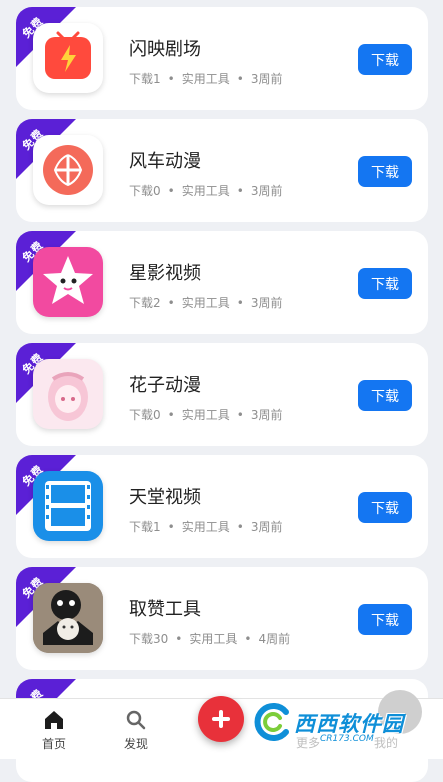  Describe the element at coordinates (165, 273) in the screenshot. I see `app-name: 星影视频` at that location.